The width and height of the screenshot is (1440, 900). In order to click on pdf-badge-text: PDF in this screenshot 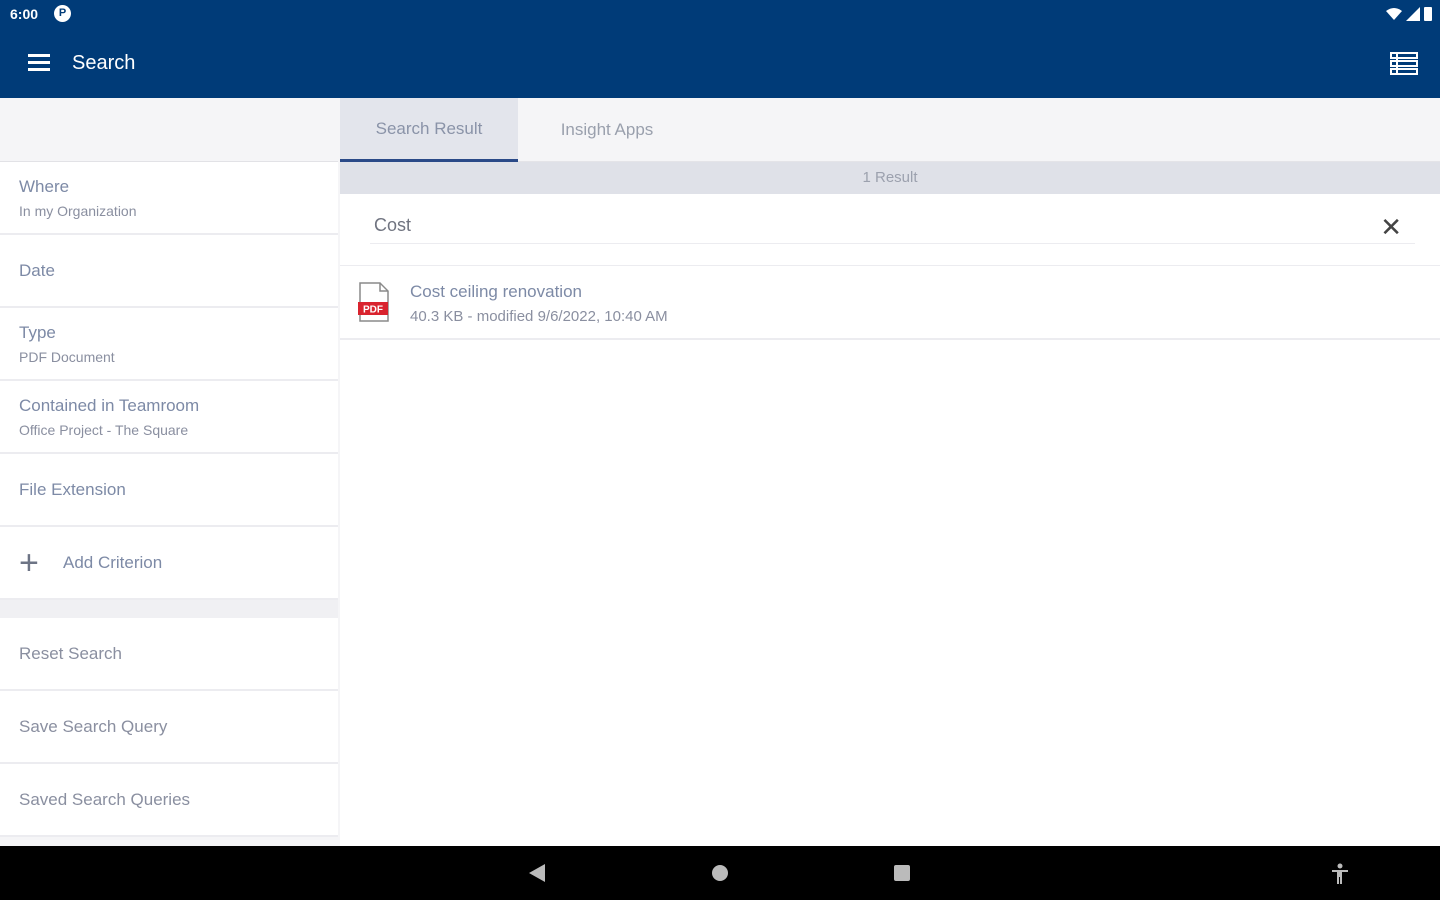, I will do `click(373, 310)`.